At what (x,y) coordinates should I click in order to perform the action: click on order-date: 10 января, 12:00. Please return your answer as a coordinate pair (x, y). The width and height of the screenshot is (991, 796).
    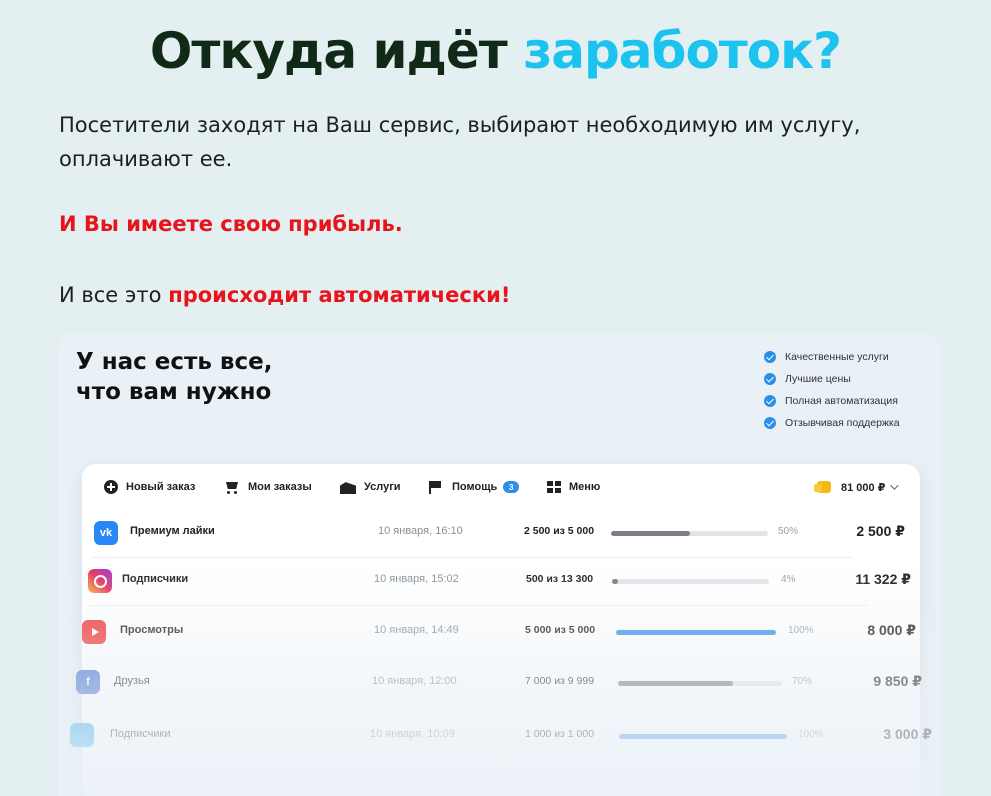
    Looking at the image, I should click on (414, 681).